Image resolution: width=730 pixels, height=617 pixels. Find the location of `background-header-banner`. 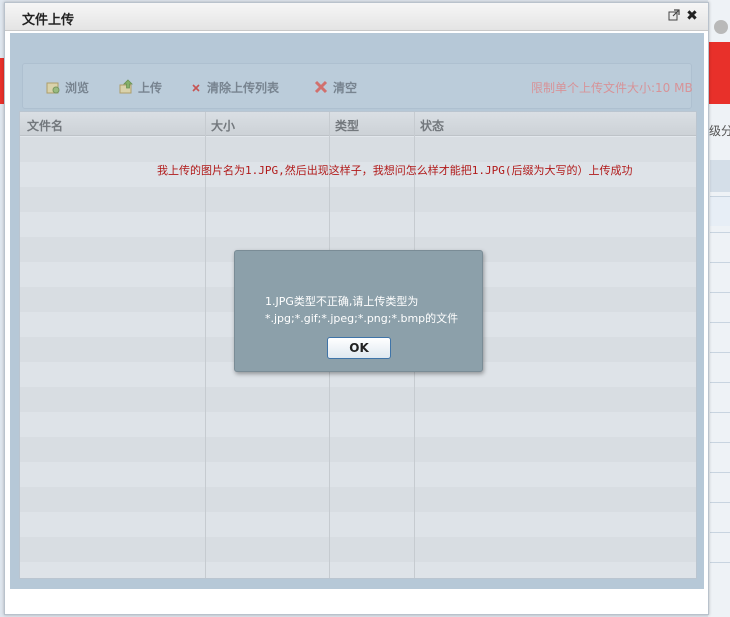

background-header-banner is located at coordinates (719, 73).